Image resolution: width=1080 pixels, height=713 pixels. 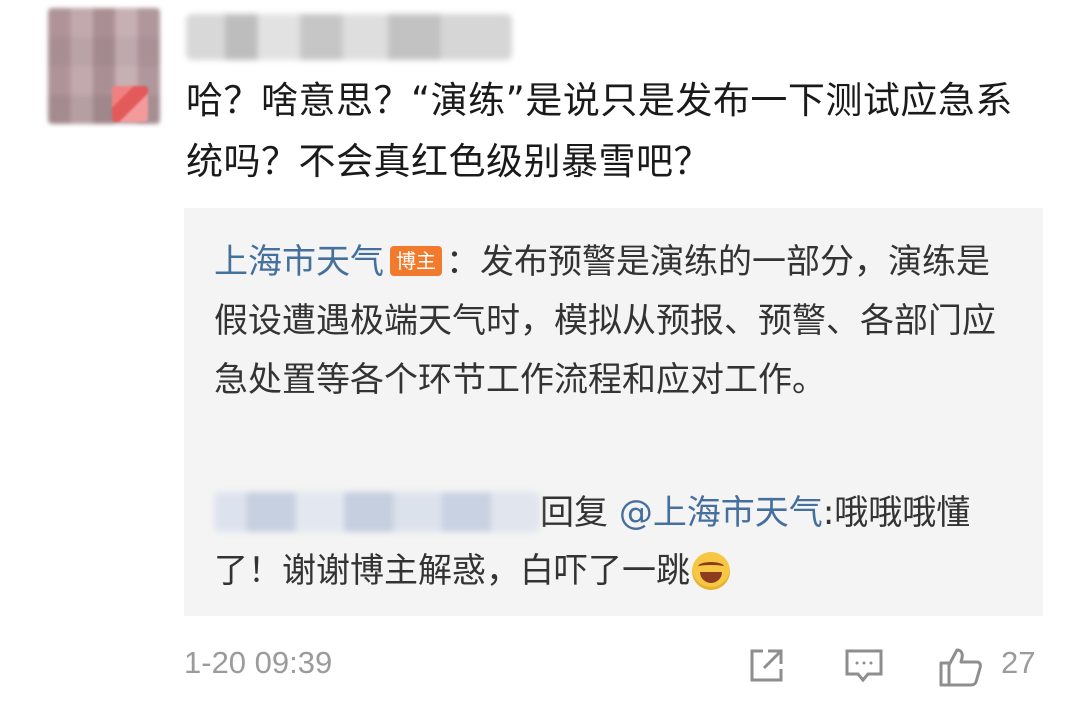 I want to click on username, so click(x=349, y=37).